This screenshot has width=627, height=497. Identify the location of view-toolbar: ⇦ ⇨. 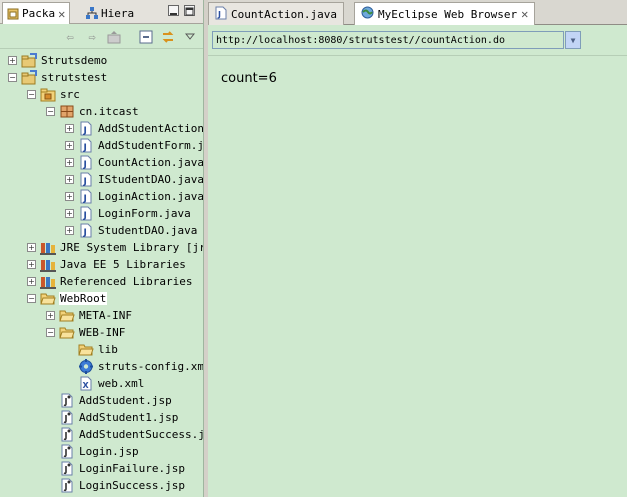
(101, 37).